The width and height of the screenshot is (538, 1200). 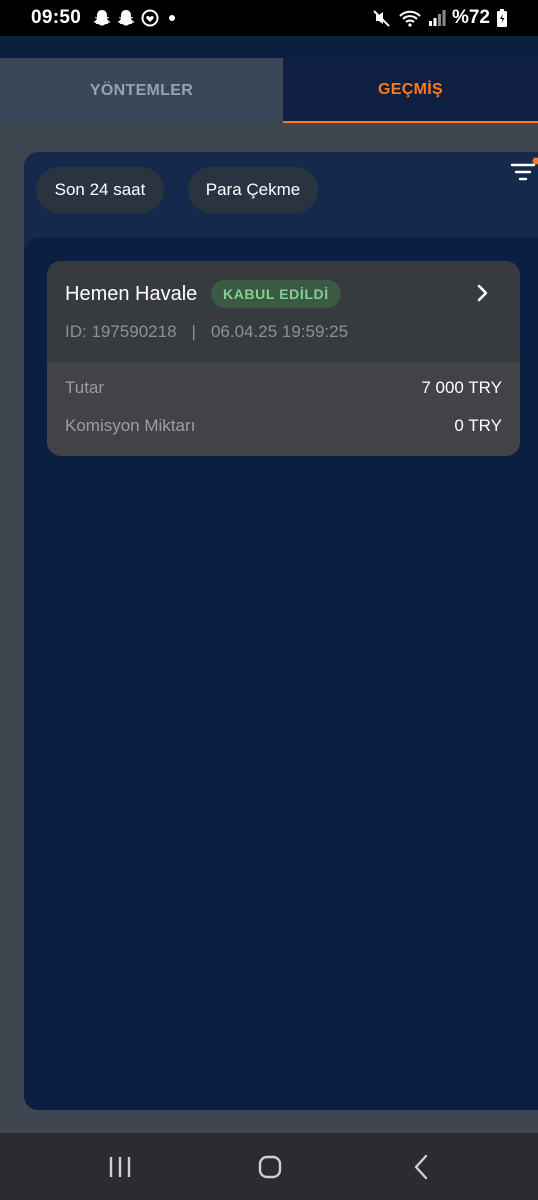 What do you see at coordinates (283, 409) in the screenshot?
I see `transaction-details: Tutar 7 000 TRY Komisyon Miktarı 0 TRY` at bounding box center [283, 409].